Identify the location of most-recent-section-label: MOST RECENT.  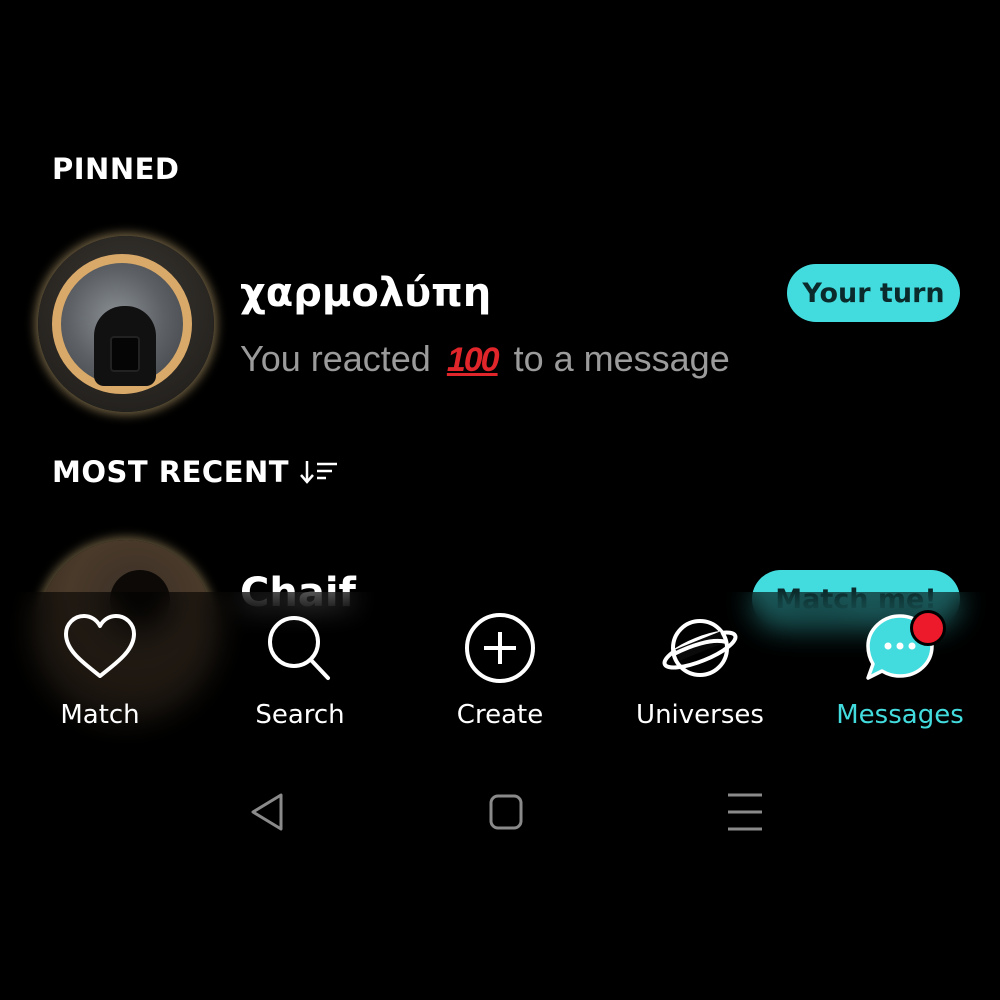
(171, 472).